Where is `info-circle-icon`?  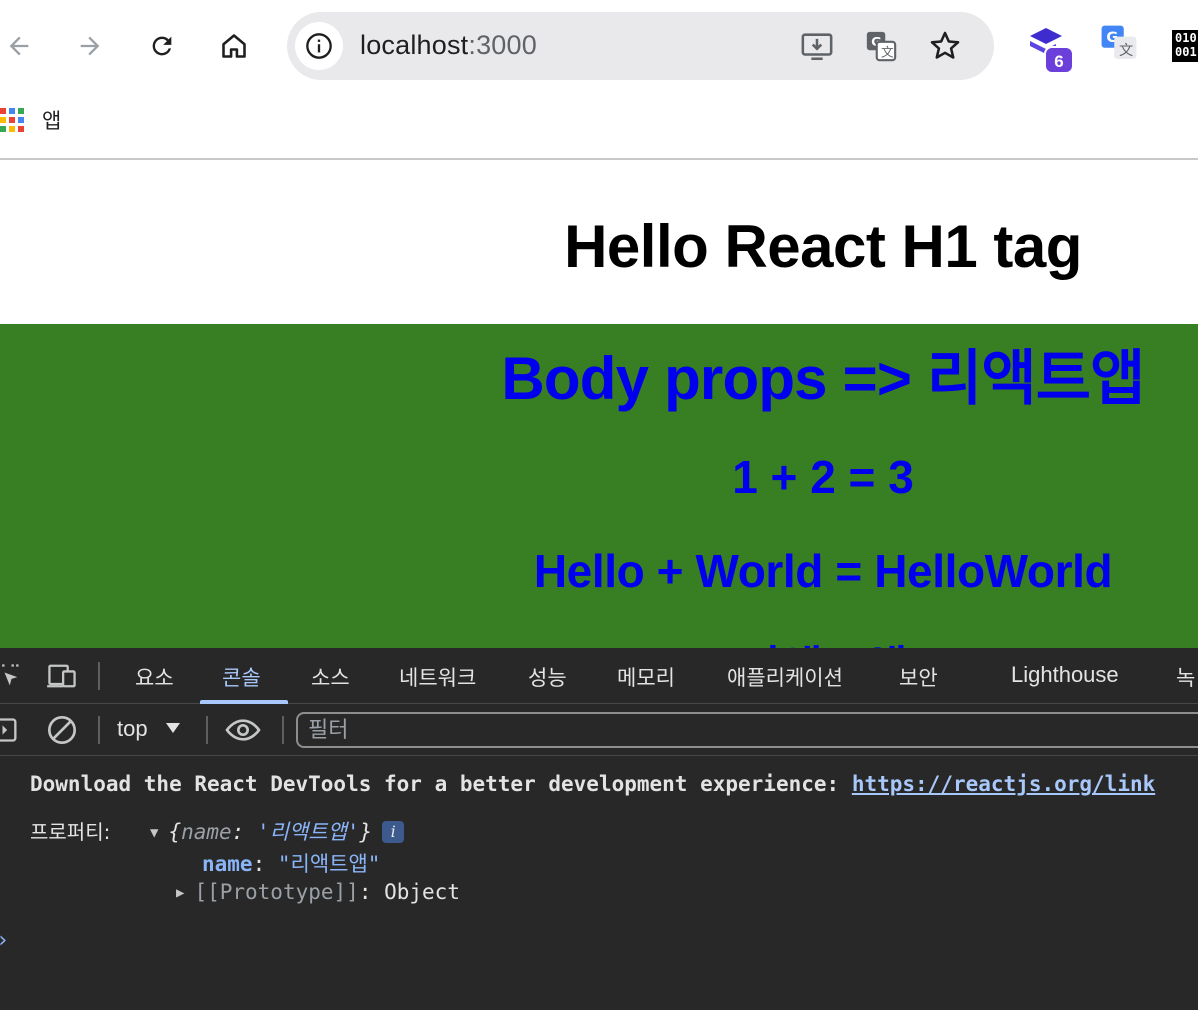
info-circle-icon is located at coordinates (319, 46).